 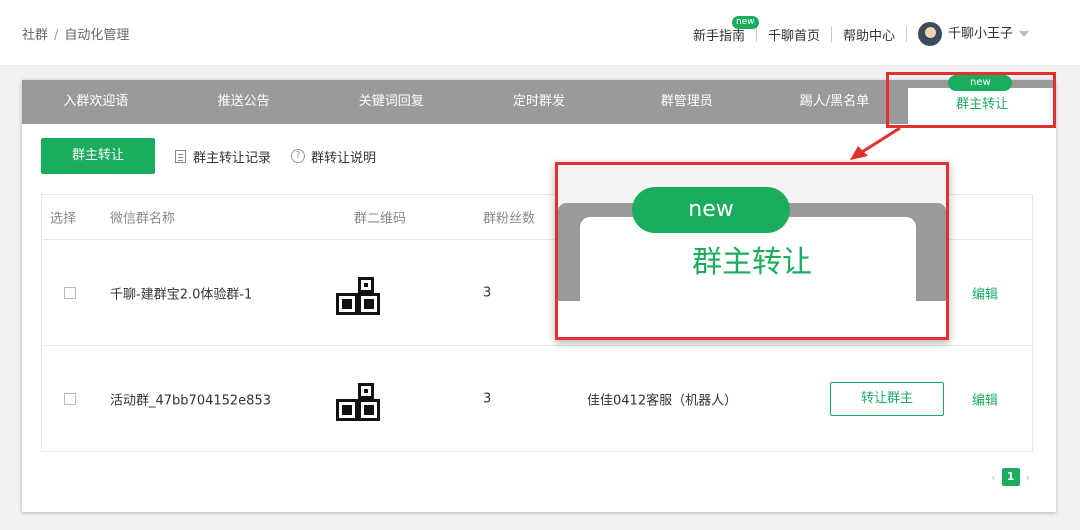 I want to click on pagination: ‹ 1 ›, so click(x=1010, y=477).